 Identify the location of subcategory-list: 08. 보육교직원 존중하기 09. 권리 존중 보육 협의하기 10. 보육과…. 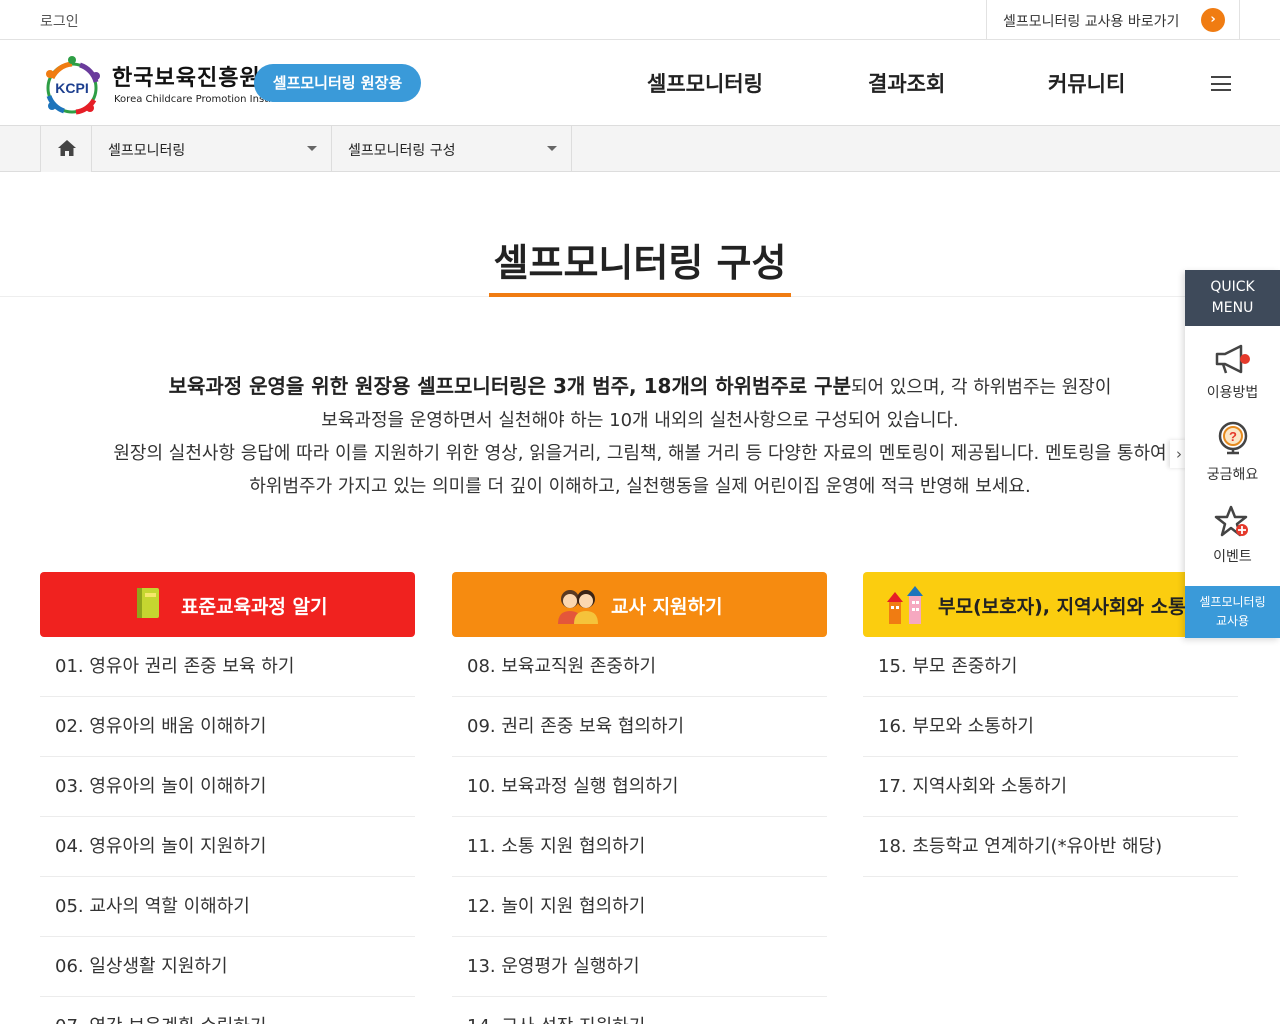
(639, 830).